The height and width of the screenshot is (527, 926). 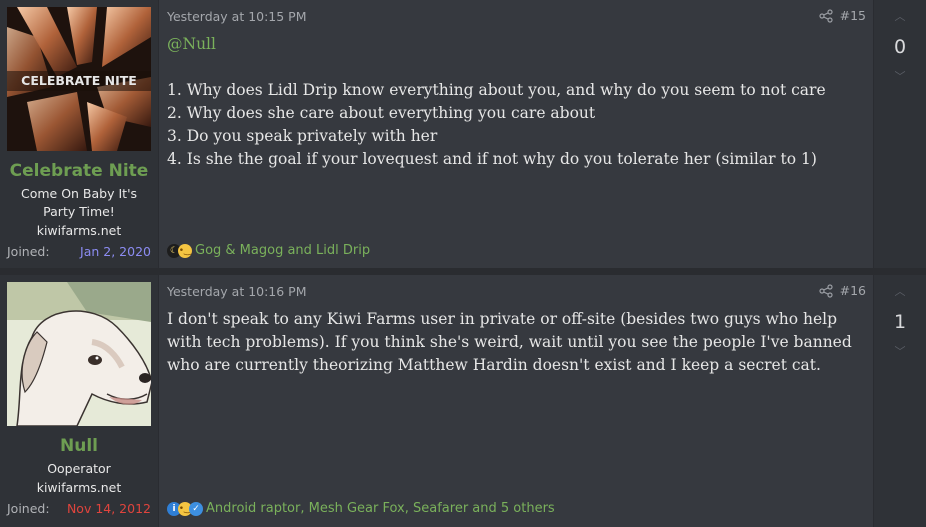 I want to click on joined-date: Nov 14, 2012, so click(x=108, y=508).